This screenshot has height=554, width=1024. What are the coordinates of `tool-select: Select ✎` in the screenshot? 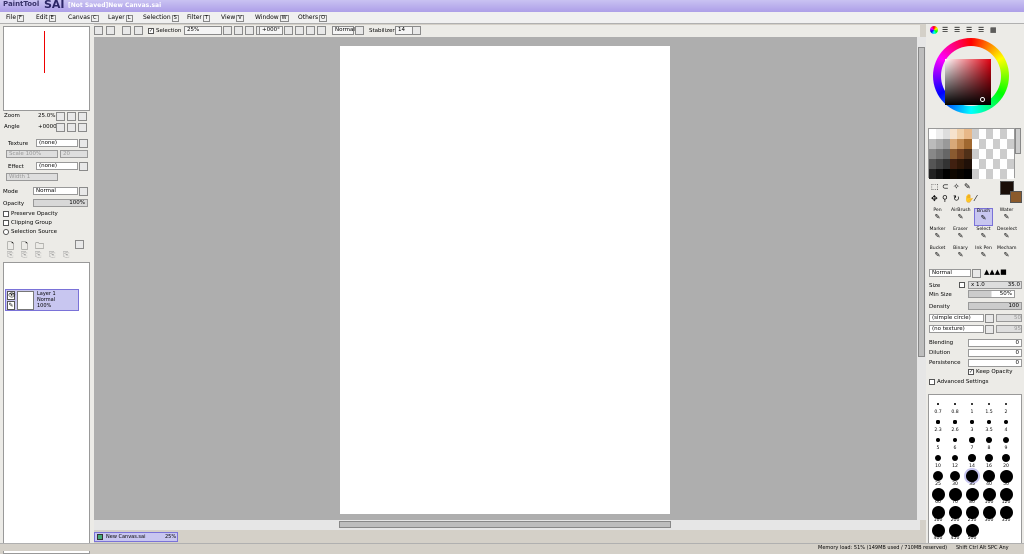 It's located at (983, 236).